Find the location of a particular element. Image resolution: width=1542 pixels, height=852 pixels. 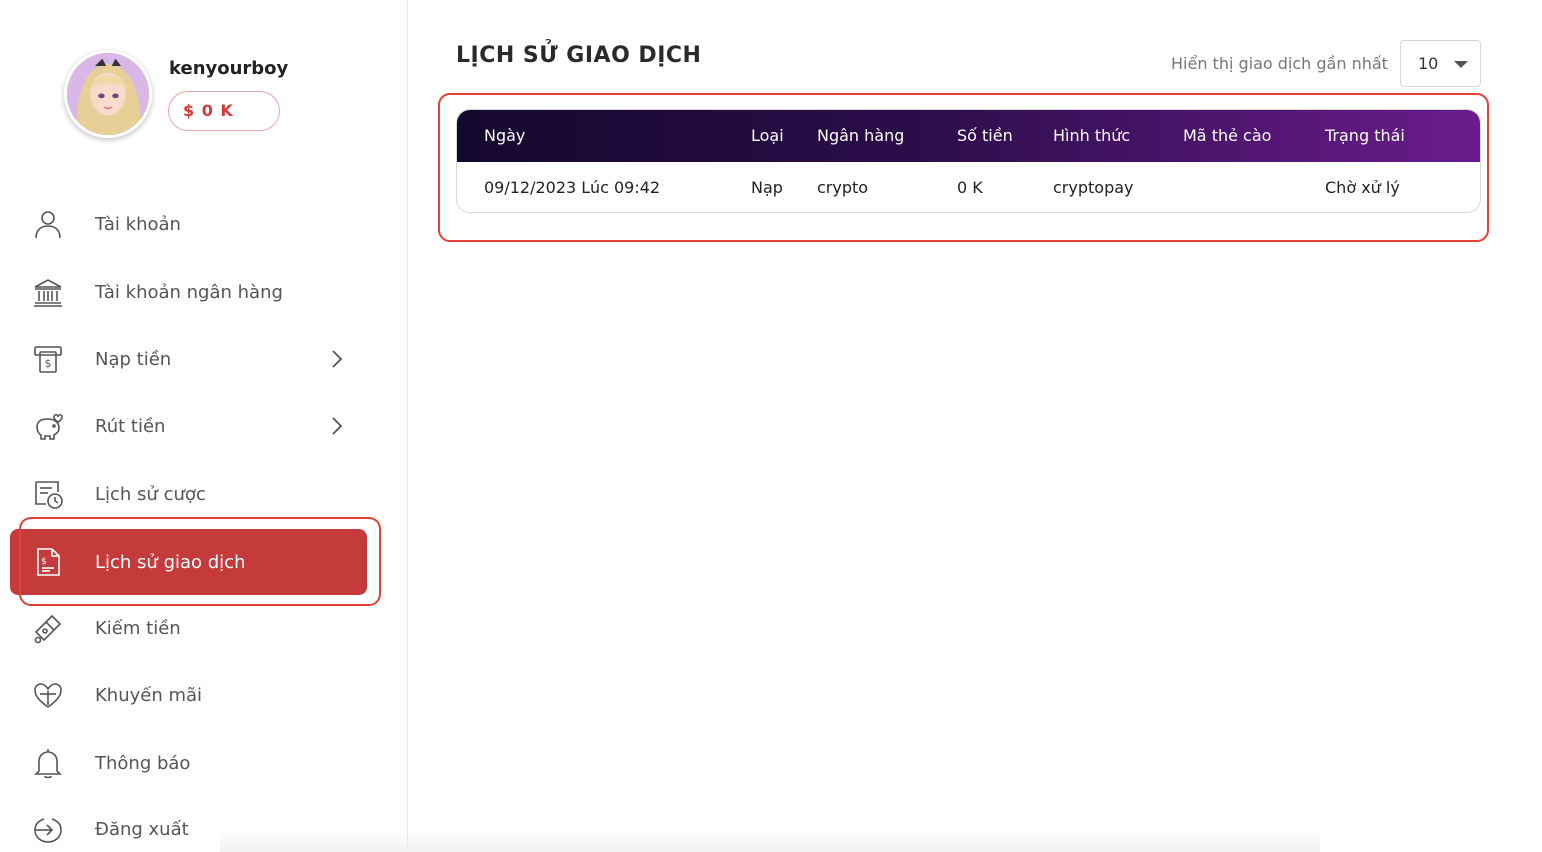

column-header-date: Ngày is located at coordinates (504, 136).